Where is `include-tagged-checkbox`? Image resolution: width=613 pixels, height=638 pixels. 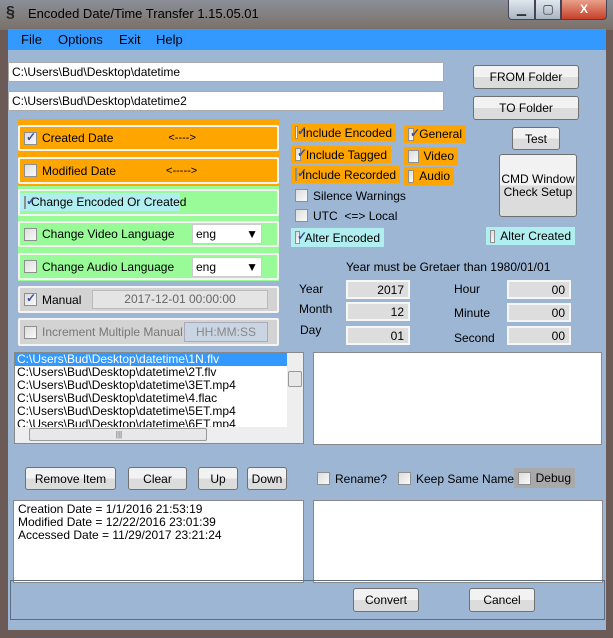 include-tagged-checkbox is located at coordinates (301, 153).